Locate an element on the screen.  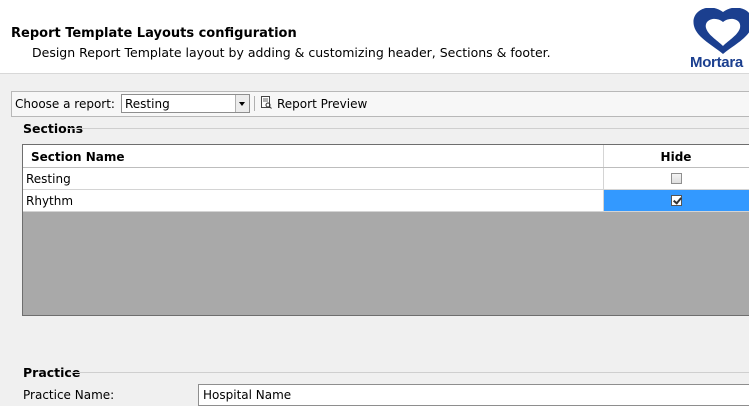
sections-divider is located at coordinates (408, 128).